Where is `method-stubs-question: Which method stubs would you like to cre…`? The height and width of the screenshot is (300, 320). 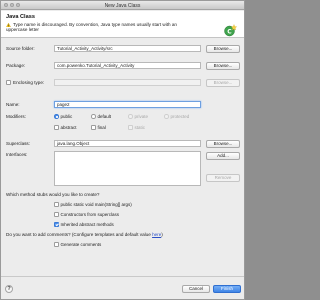 method-stubs-question: Which method stubs would you like to cre… is located at coordinates (53, 194).